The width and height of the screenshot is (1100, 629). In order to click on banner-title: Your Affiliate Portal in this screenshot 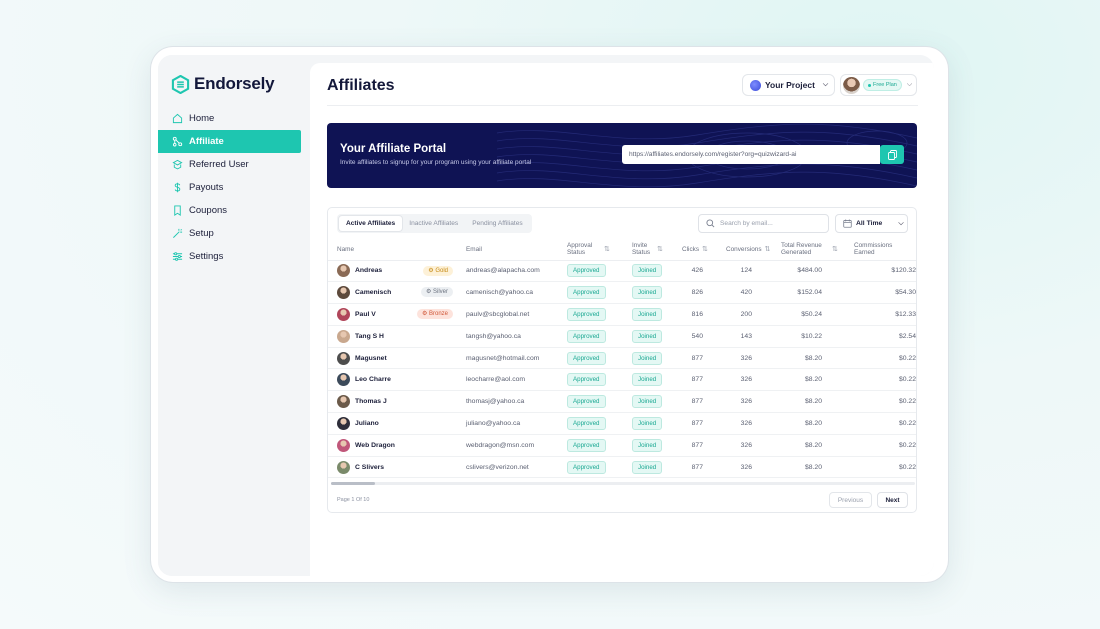, I will do `click(393, 149)`.